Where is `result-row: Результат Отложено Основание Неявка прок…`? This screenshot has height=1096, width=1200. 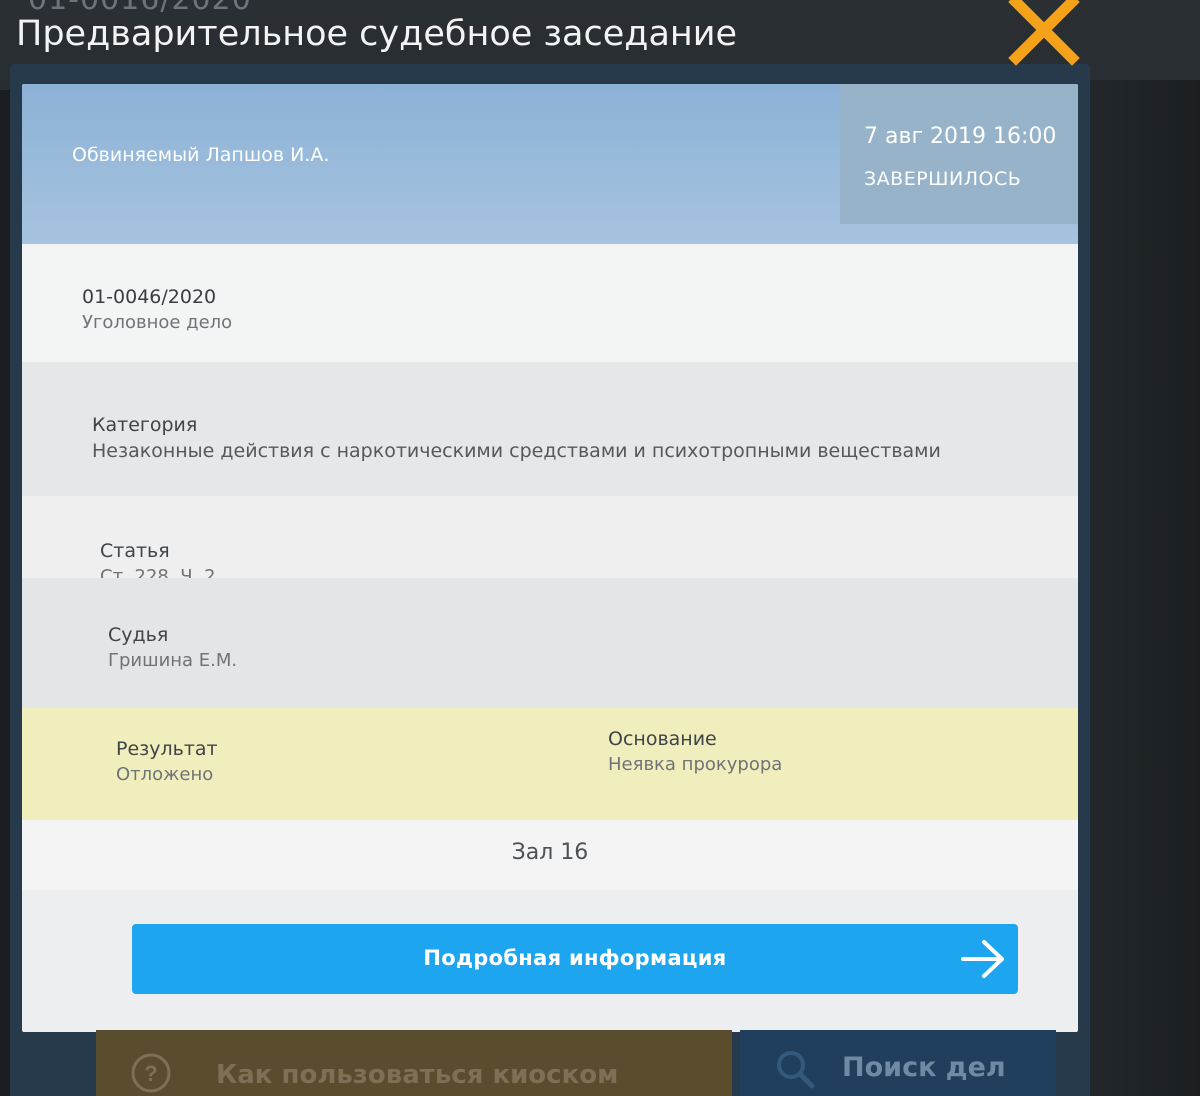
result-row: Результат Отложено Основание Неявка прок… is located at coordinates (550, 764).